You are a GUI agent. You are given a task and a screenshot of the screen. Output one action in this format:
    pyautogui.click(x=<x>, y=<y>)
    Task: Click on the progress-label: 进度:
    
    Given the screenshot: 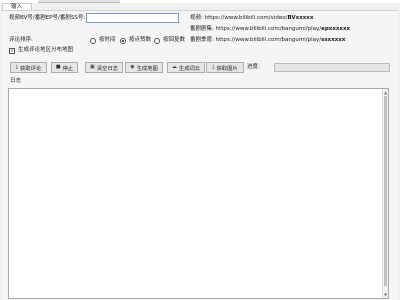 What is the action you would take?
    pyautogui.click(x=253, y=67)
    